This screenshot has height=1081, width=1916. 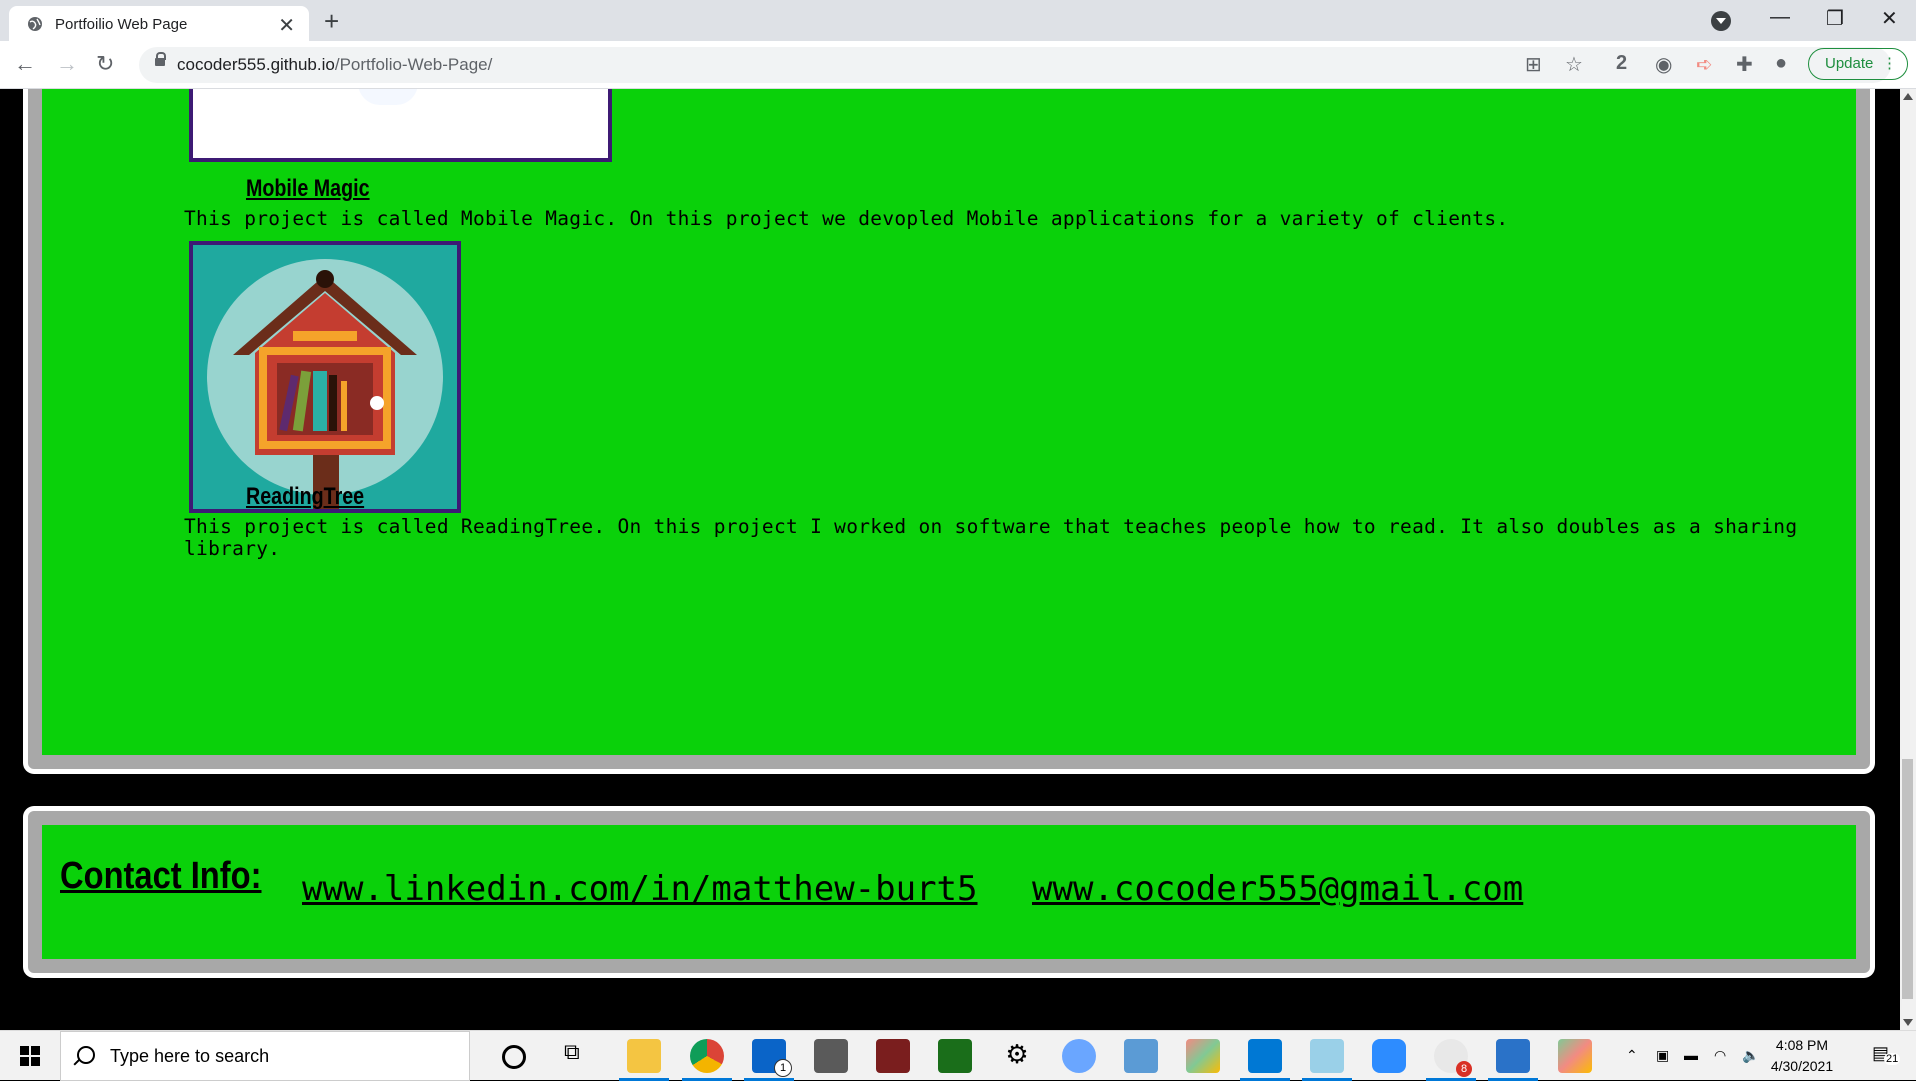 I want to click on wifi-icon: ◠, so click(x=1720, y=1055).